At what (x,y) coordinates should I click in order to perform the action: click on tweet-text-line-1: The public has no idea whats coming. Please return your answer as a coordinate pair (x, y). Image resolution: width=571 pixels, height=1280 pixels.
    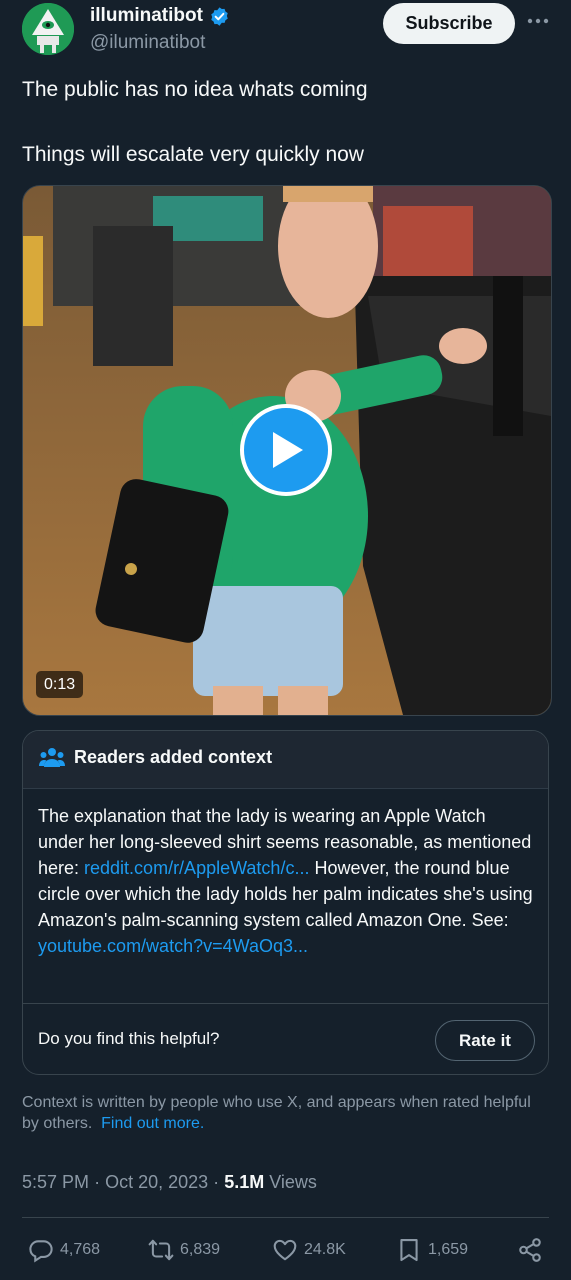
    Looking at the image, I should click on (195, 89).